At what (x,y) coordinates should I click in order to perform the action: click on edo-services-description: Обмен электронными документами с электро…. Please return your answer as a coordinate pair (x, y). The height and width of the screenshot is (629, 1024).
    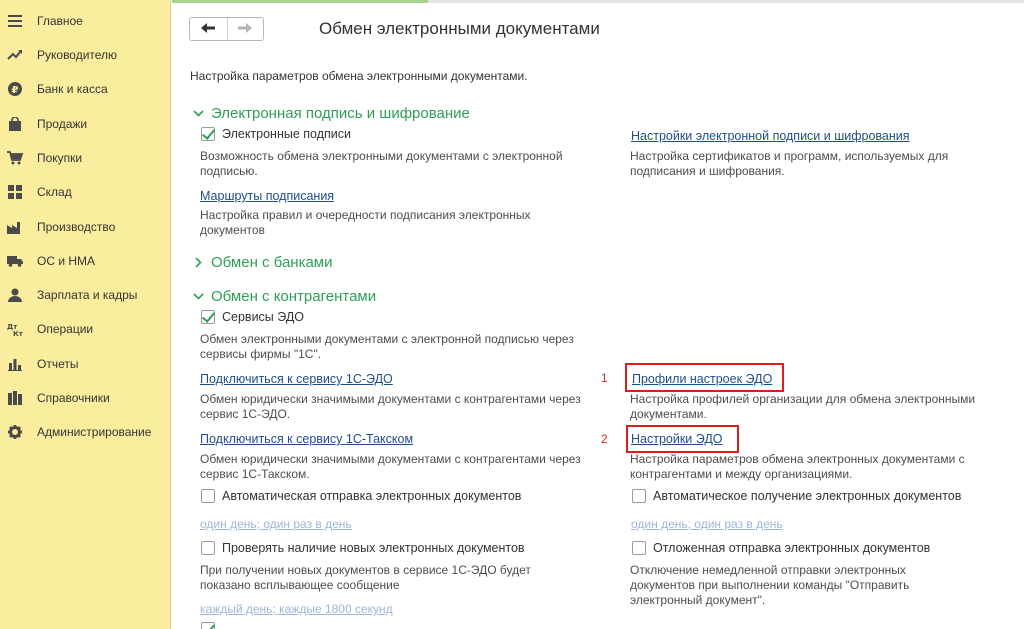
    Looking at the image, I should click on (387, 346).